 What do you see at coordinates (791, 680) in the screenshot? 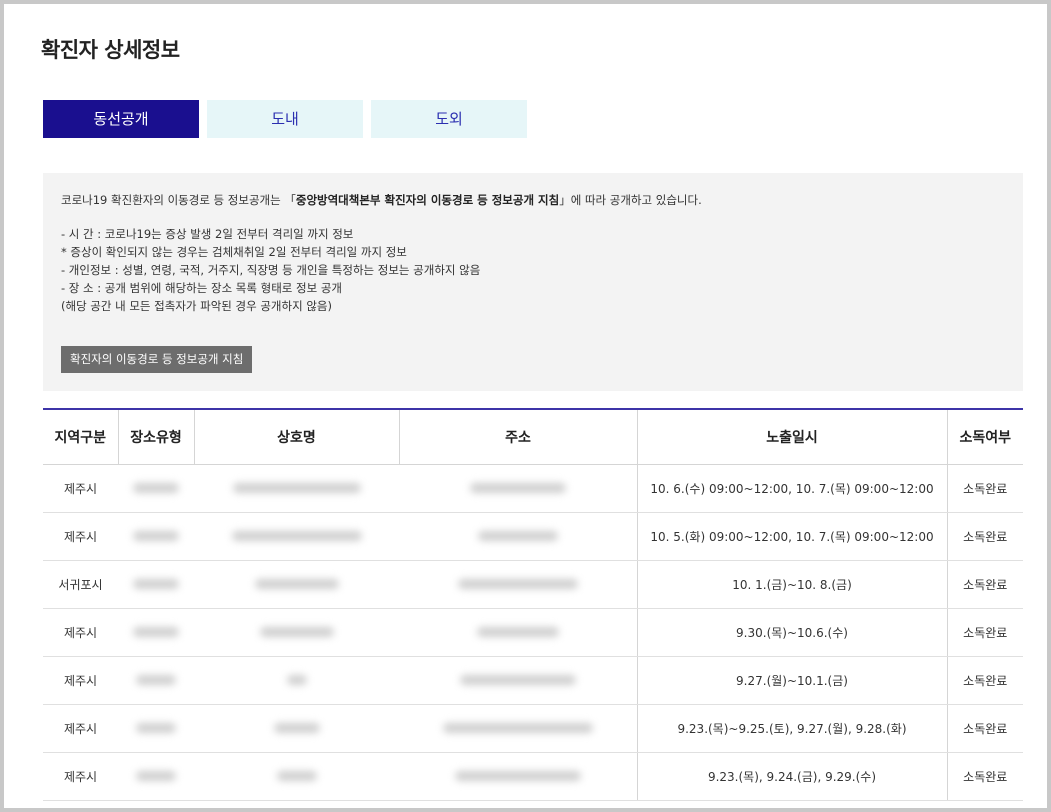
I see `exposure-cell: 9.27.(월)~10.1.(금)` at bounding box center [791, 680].